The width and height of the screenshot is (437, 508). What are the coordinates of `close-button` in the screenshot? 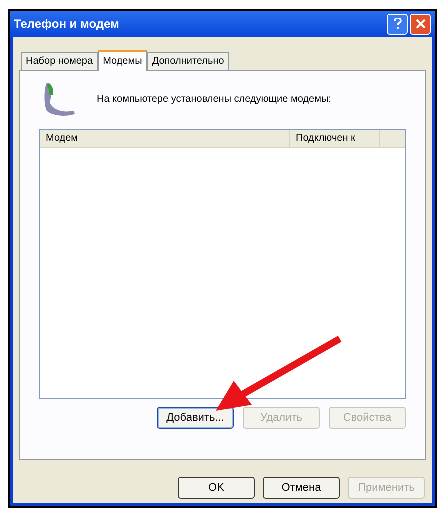 It's located at (420, 24).